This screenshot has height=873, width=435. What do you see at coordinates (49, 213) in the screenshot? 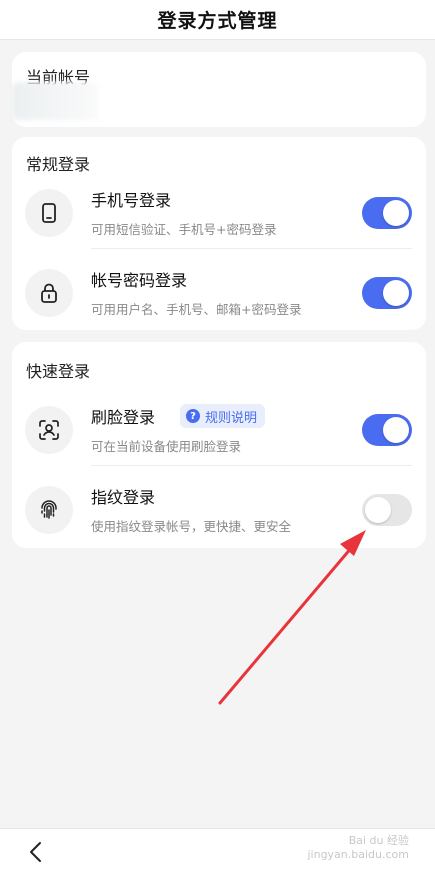
I see `phone-icon` at bounding box center [49, 213].